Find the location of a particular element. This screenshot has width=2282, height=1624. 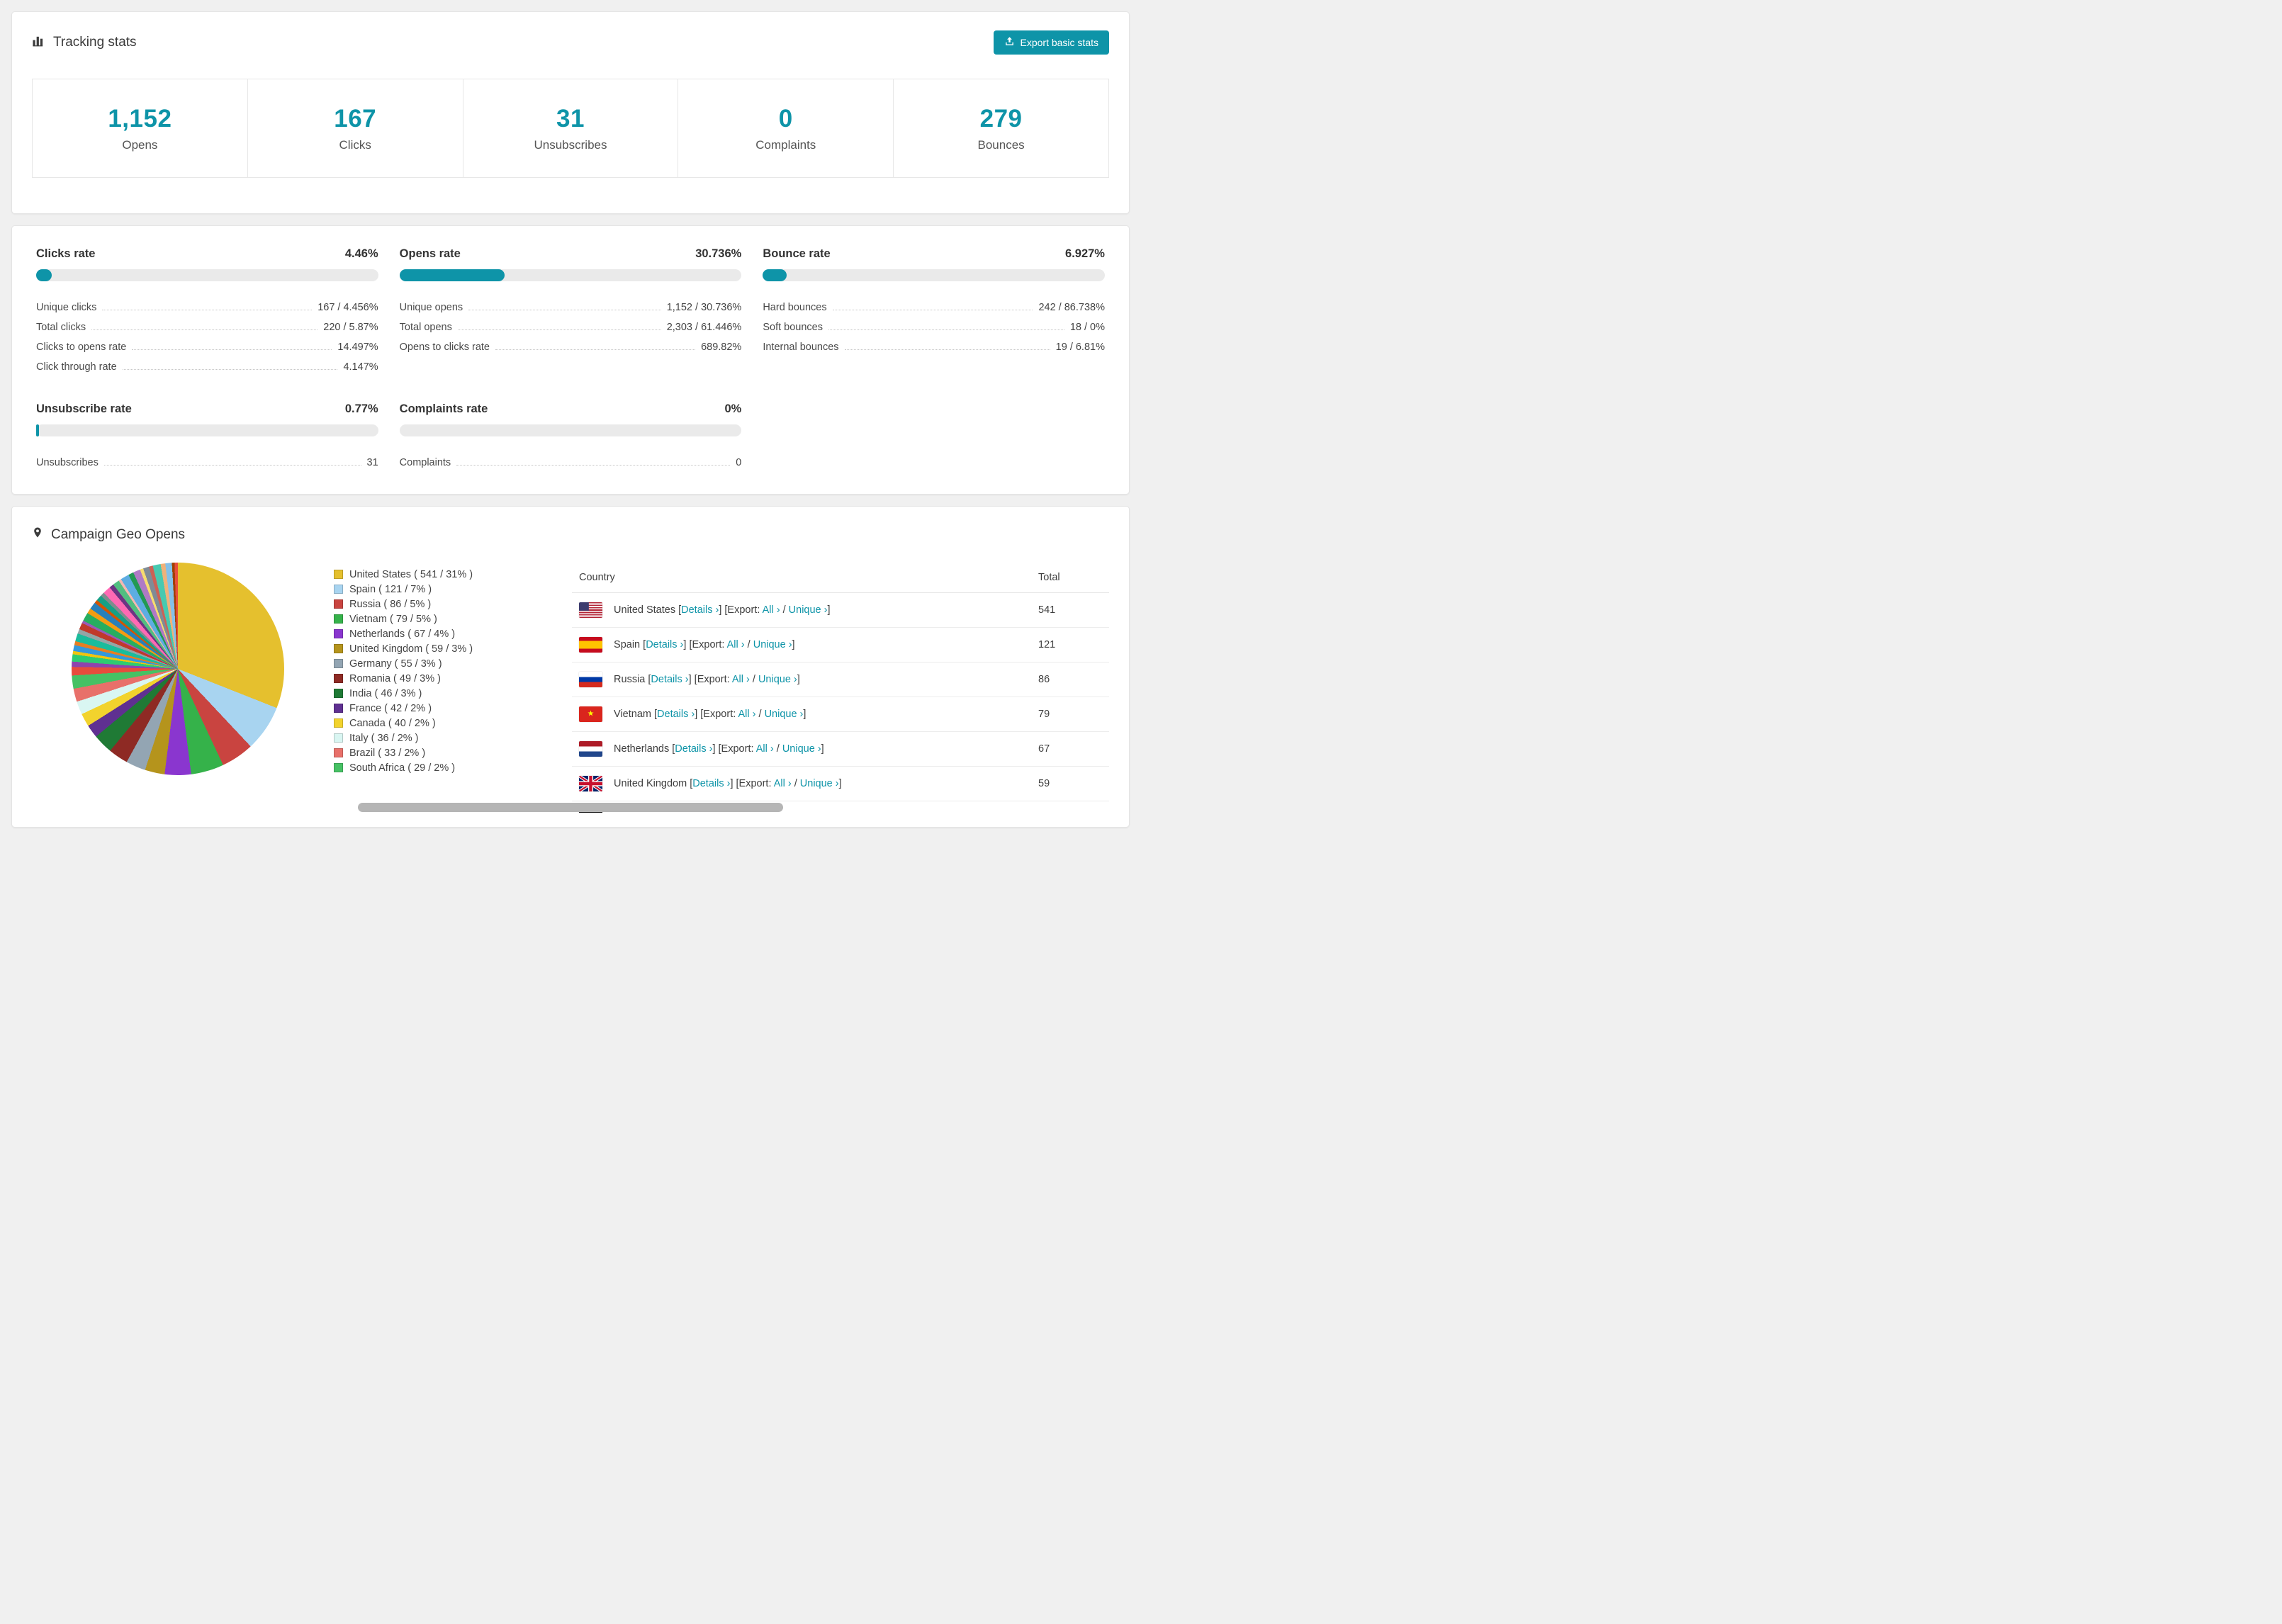

rate-row: Complaints 0 is located at coordinates (571, 459).